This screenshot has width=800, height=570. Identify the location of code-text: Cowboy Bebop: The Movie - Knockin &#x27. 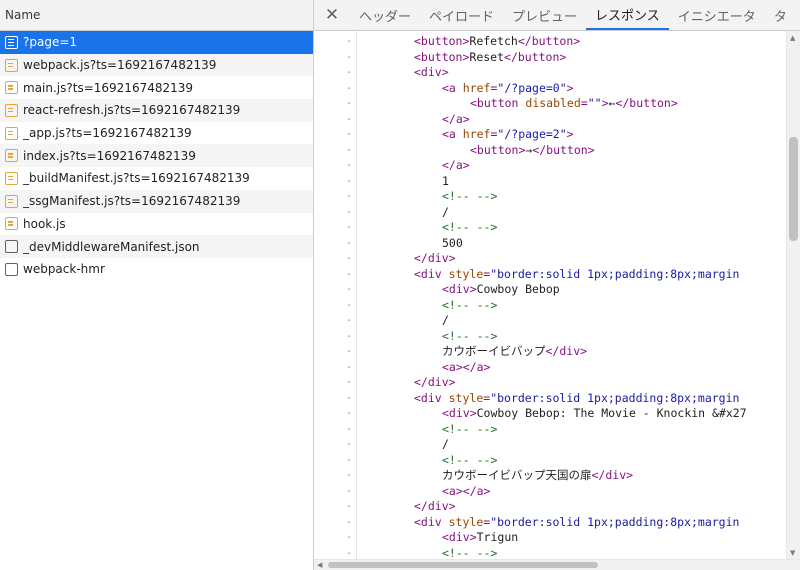
(611, 413).